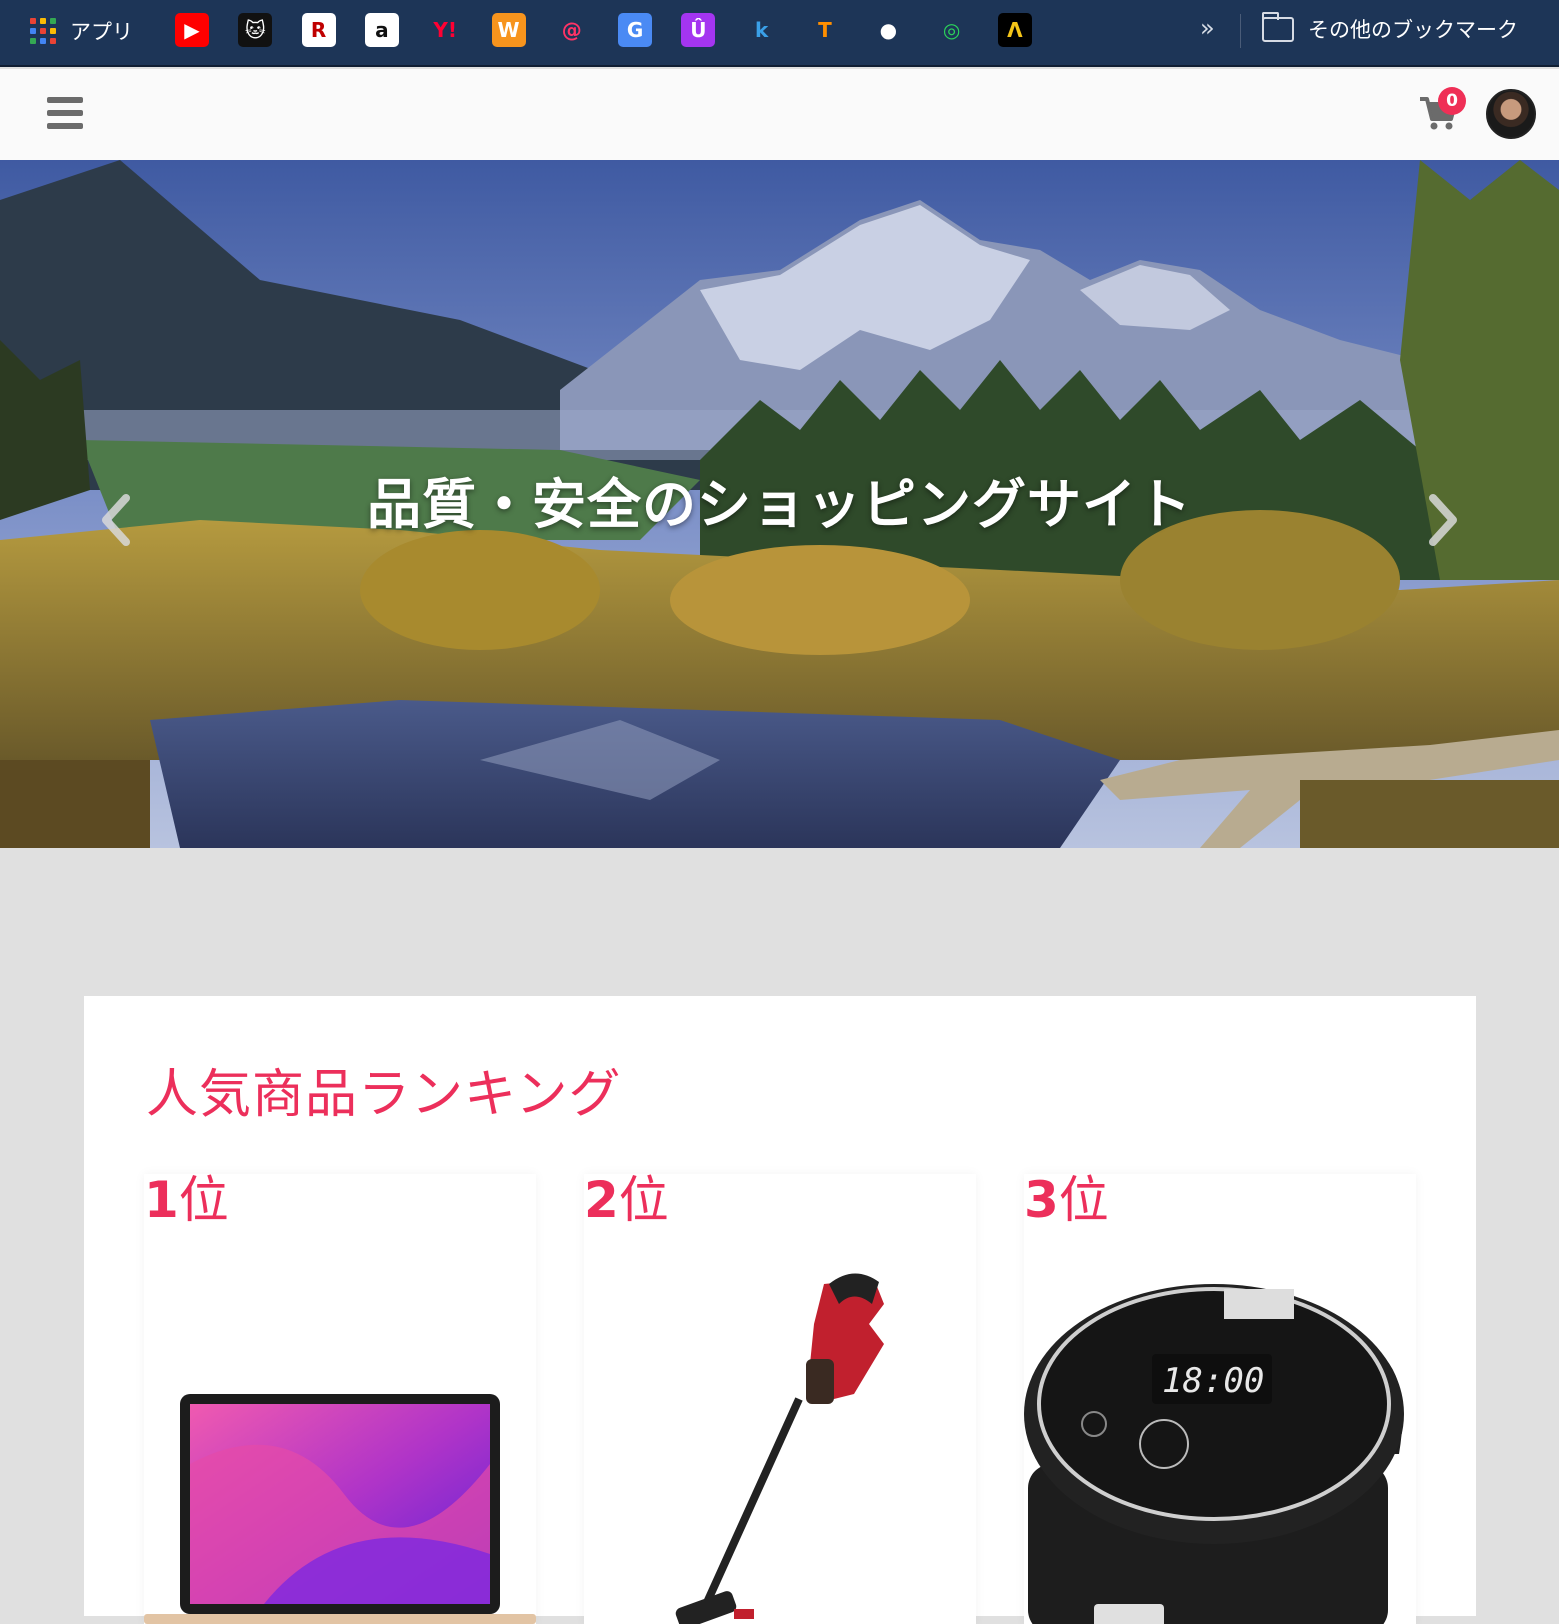  Describe the element at coordinates (888, 30) in the screenshot. I see `github-icon: ●` at that location.